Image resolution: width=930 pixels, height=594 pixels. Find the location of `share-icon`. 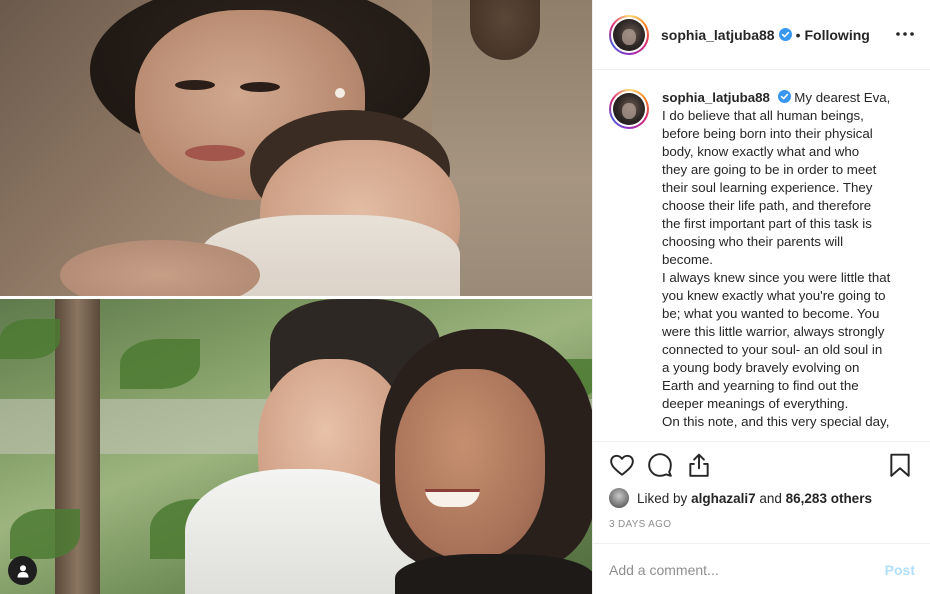

share-icon is located at coordinates (699, 465).